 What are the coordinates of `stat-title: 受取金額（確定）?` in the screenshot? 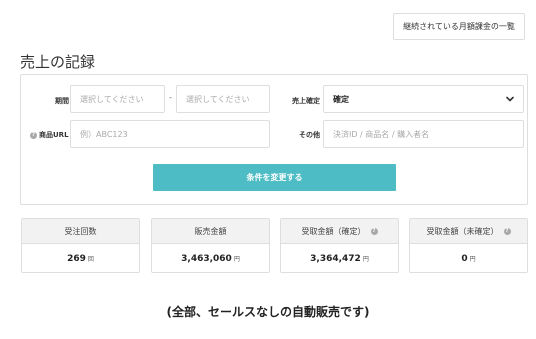 It's located at (339, 231).